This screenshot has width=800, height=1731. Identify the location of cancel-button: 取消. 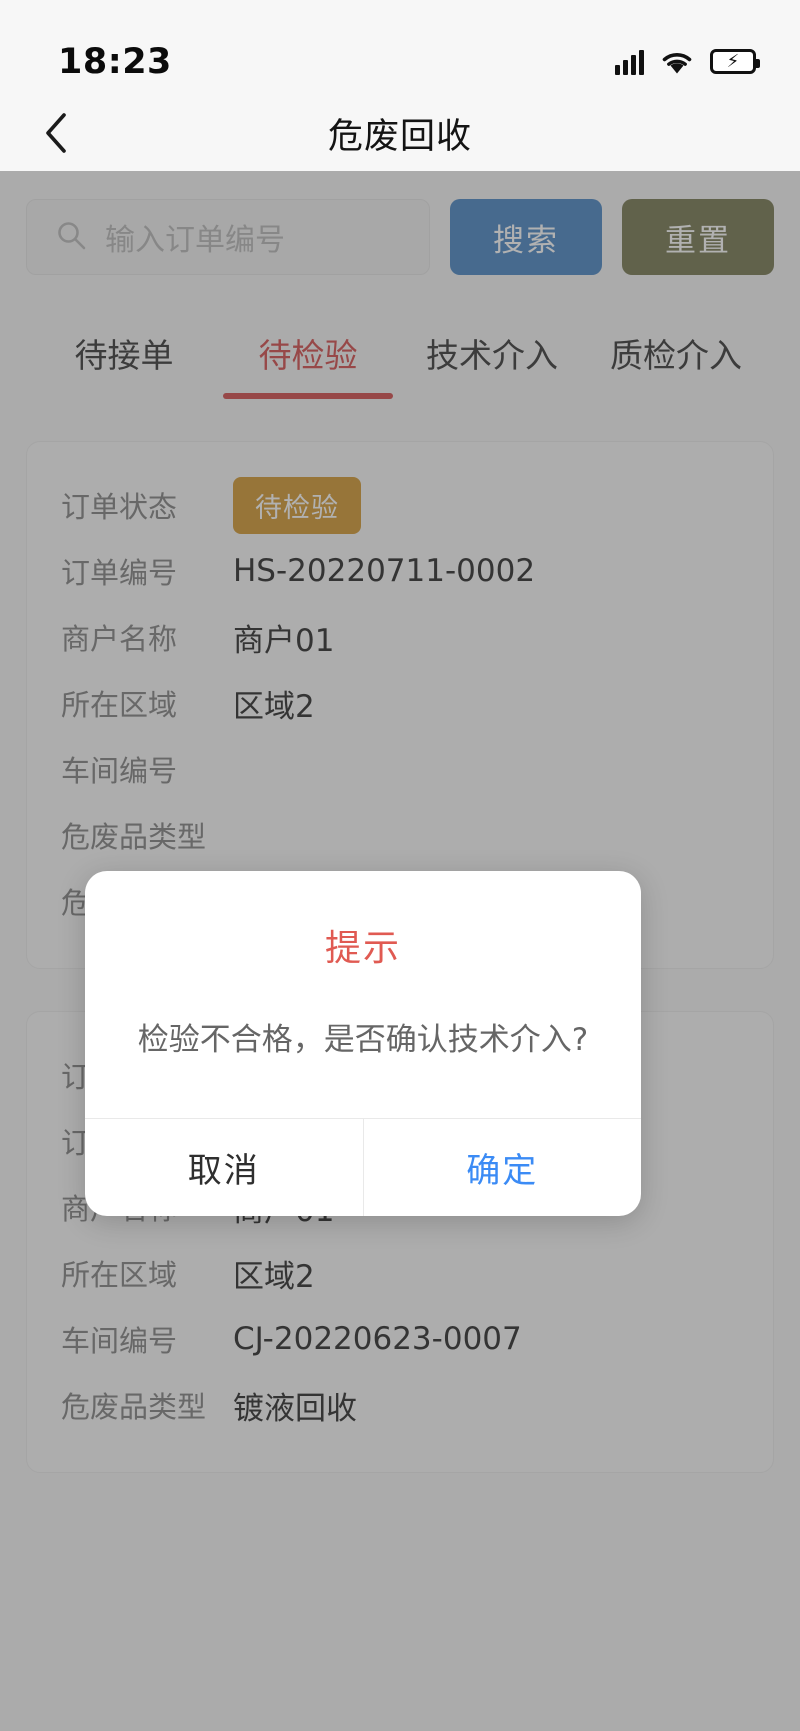
(224, 1167).